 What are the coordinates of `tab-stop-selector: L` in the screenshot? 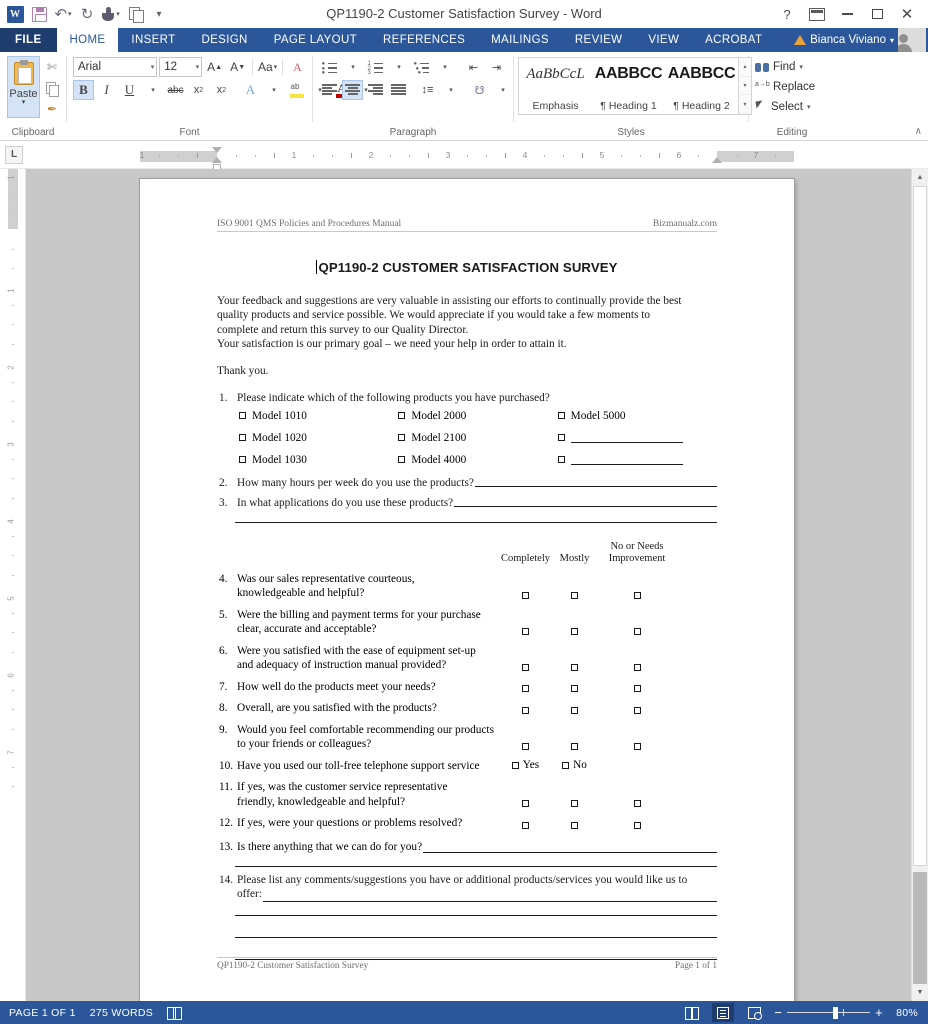 It's located at (14, 154).